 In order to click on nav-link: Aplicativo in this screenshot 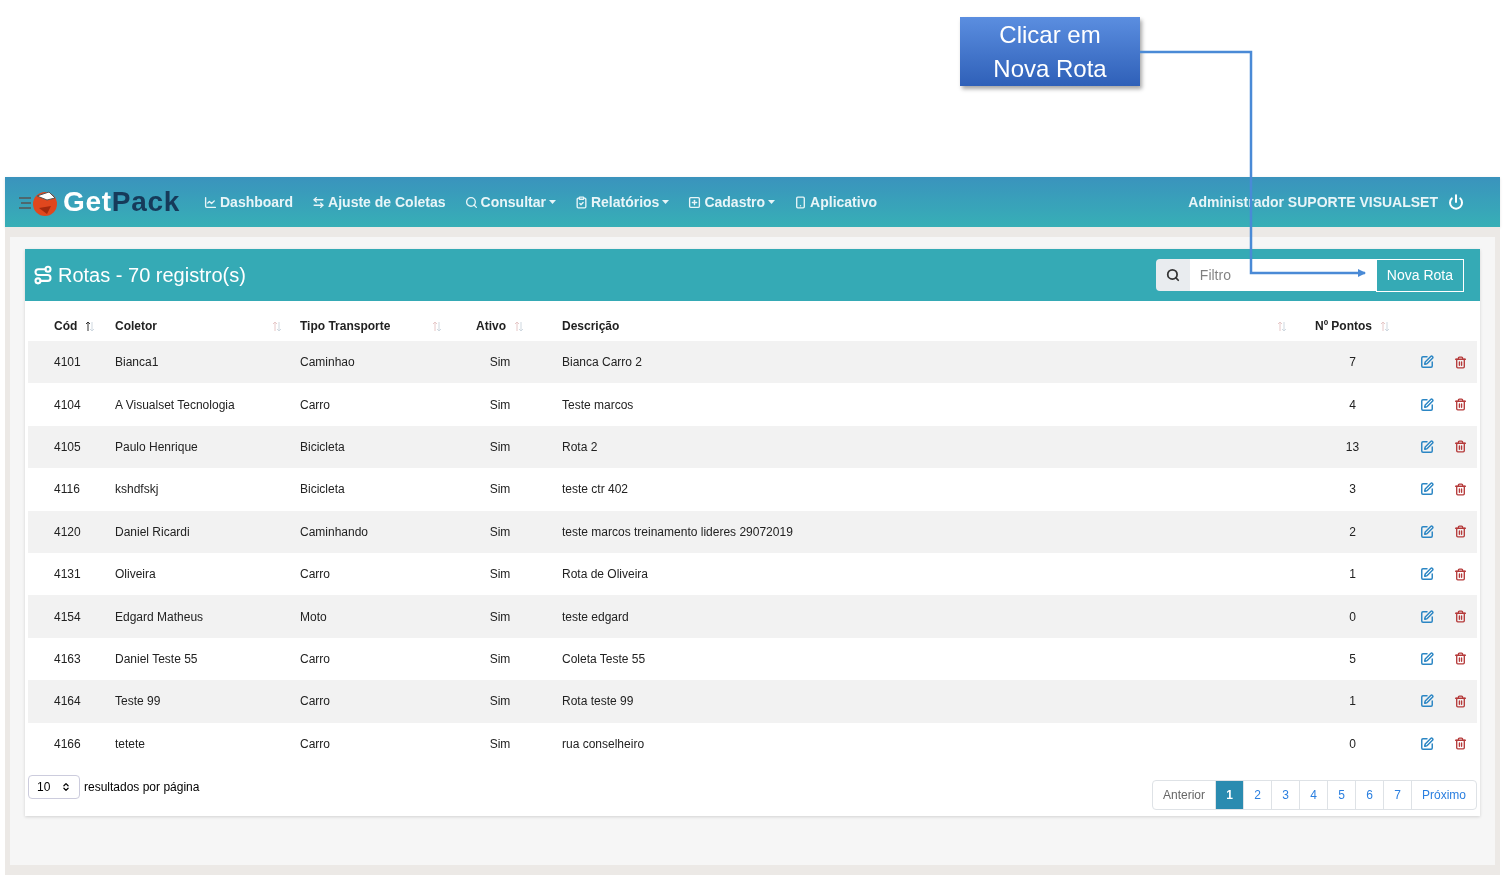, I will do `click(835, 202)`.